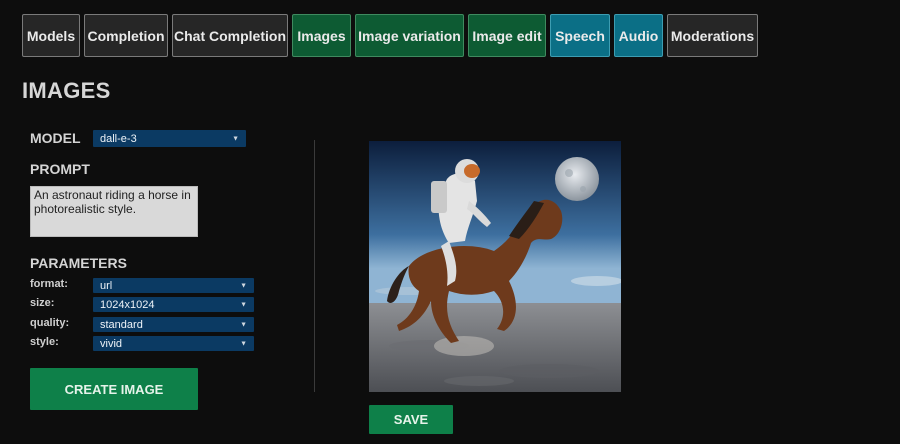 This screenshot has width=900, height=444. Describe the element at coordinates (127, 304) in the screenshot. I see `size-select-value: 1024x1024` at that location.